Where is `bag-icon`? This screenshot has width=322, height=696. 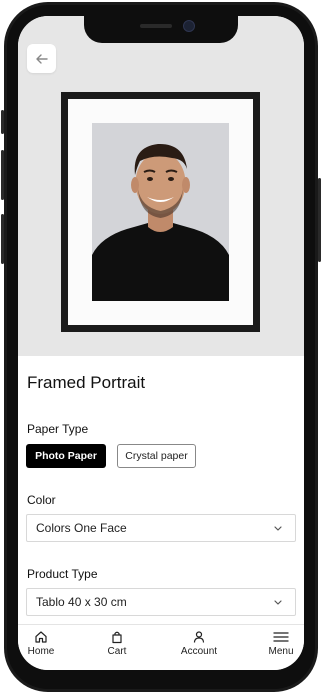 bag-icon is located at coordinates (117, 637).